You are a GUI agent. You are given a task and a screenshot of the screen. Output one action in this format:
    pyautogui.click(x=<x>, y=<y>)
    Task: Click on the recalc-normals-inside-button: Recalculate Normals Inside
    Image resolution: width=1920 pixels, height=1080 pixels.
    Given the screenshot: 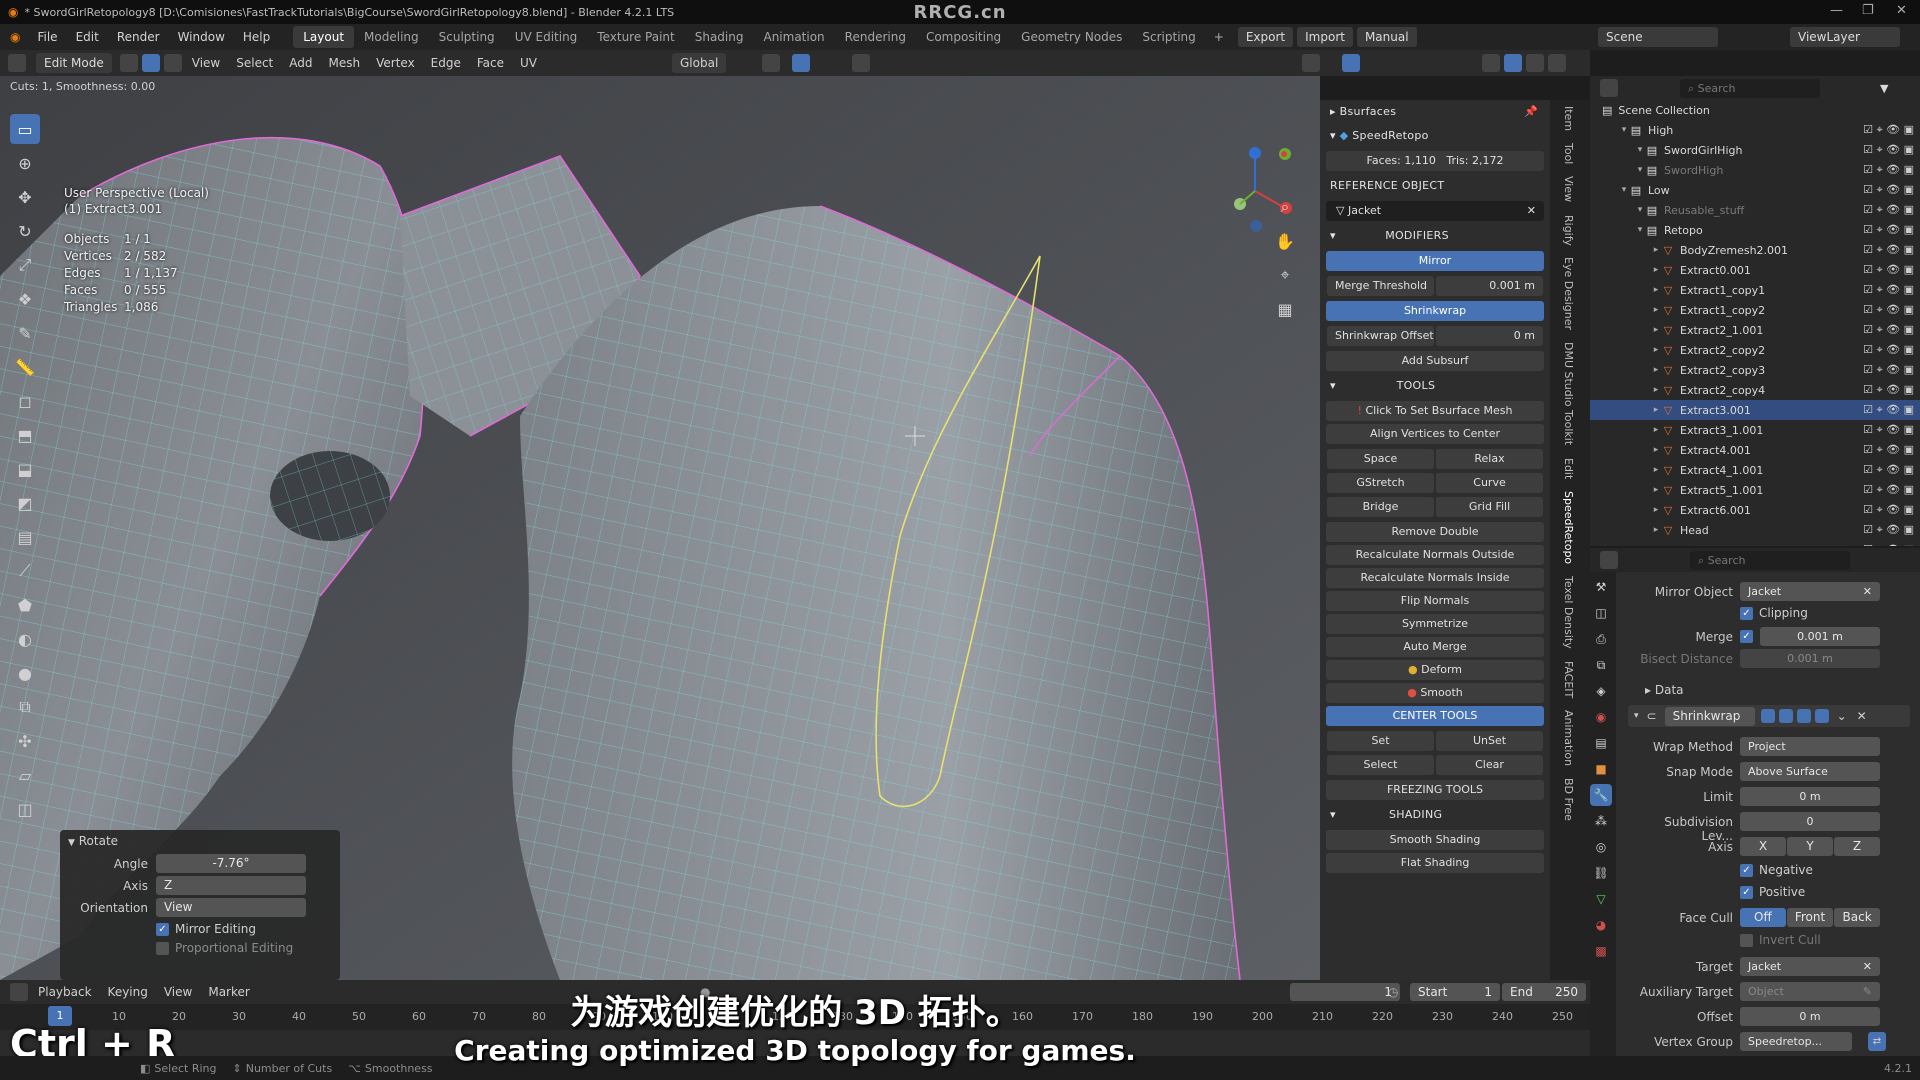 What is the action you would take?
    pyautogui.click(x=1435, y=578)
    